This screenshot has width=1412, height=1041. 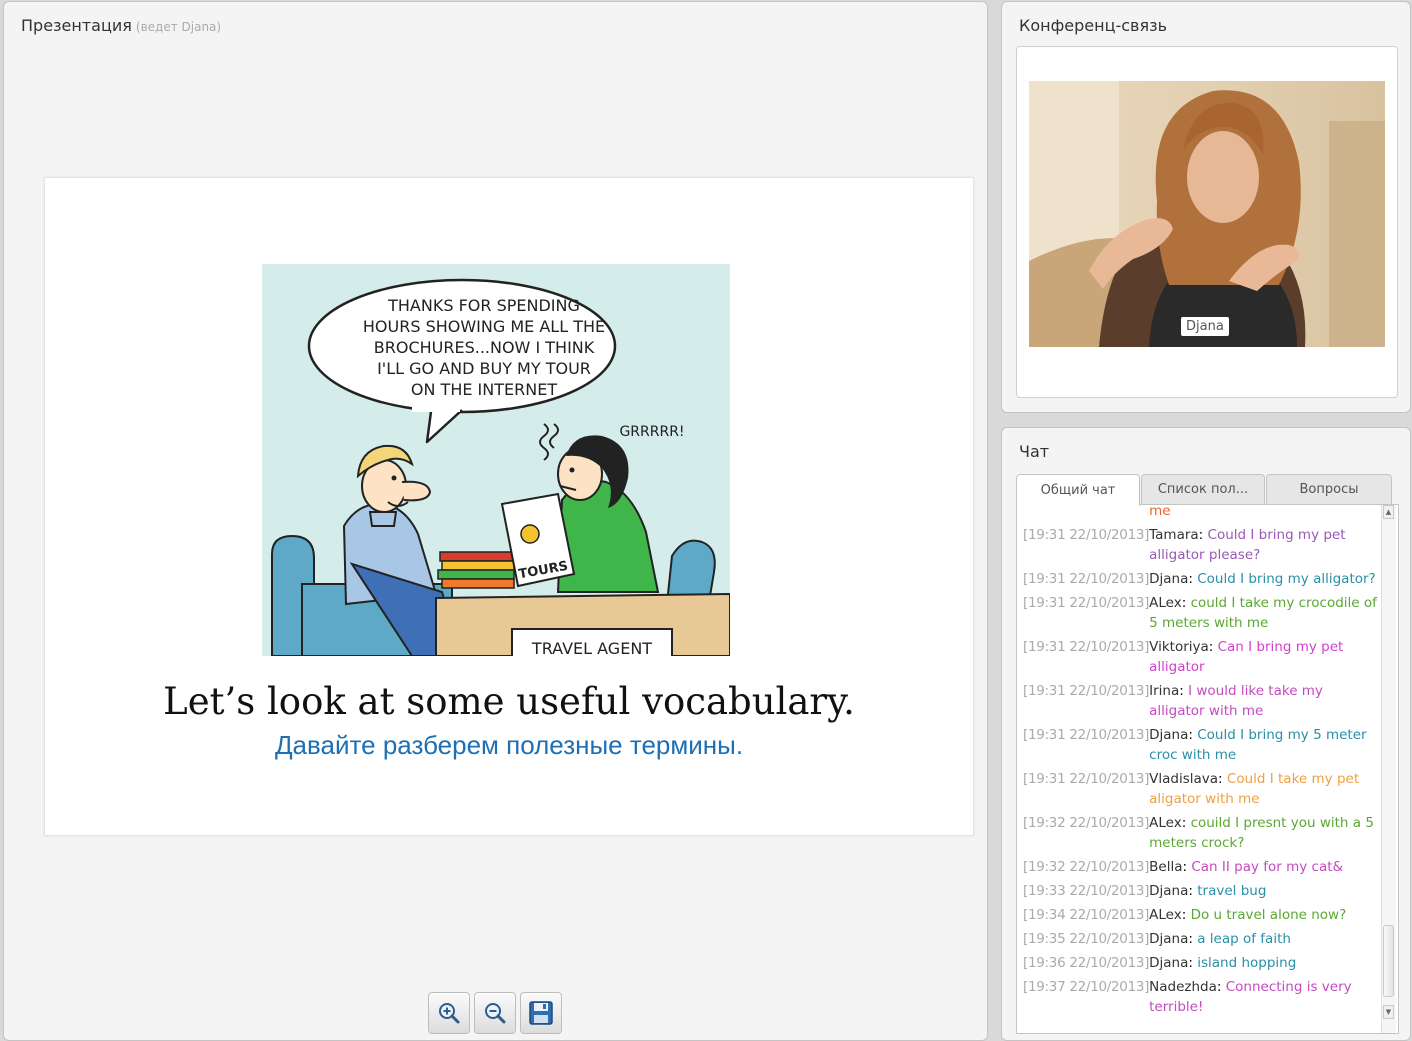 I want to click on chat-message-partial: [19:31 22/10/2013] me, so click(x=1200, y=512).